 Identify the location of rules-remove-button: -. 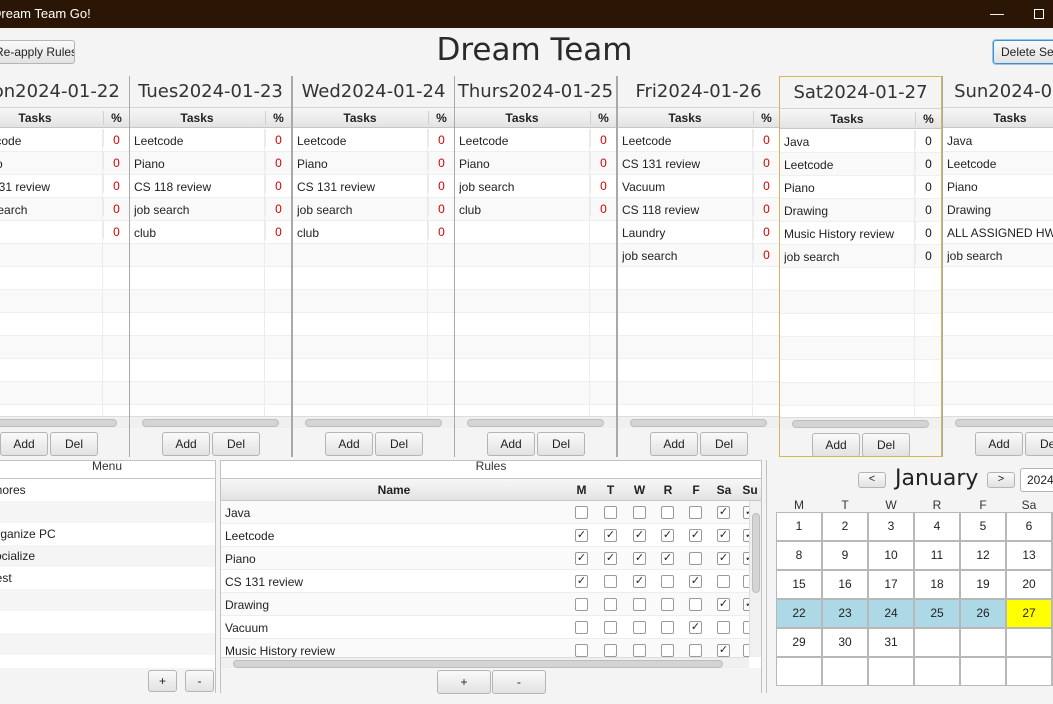
(519, 682).